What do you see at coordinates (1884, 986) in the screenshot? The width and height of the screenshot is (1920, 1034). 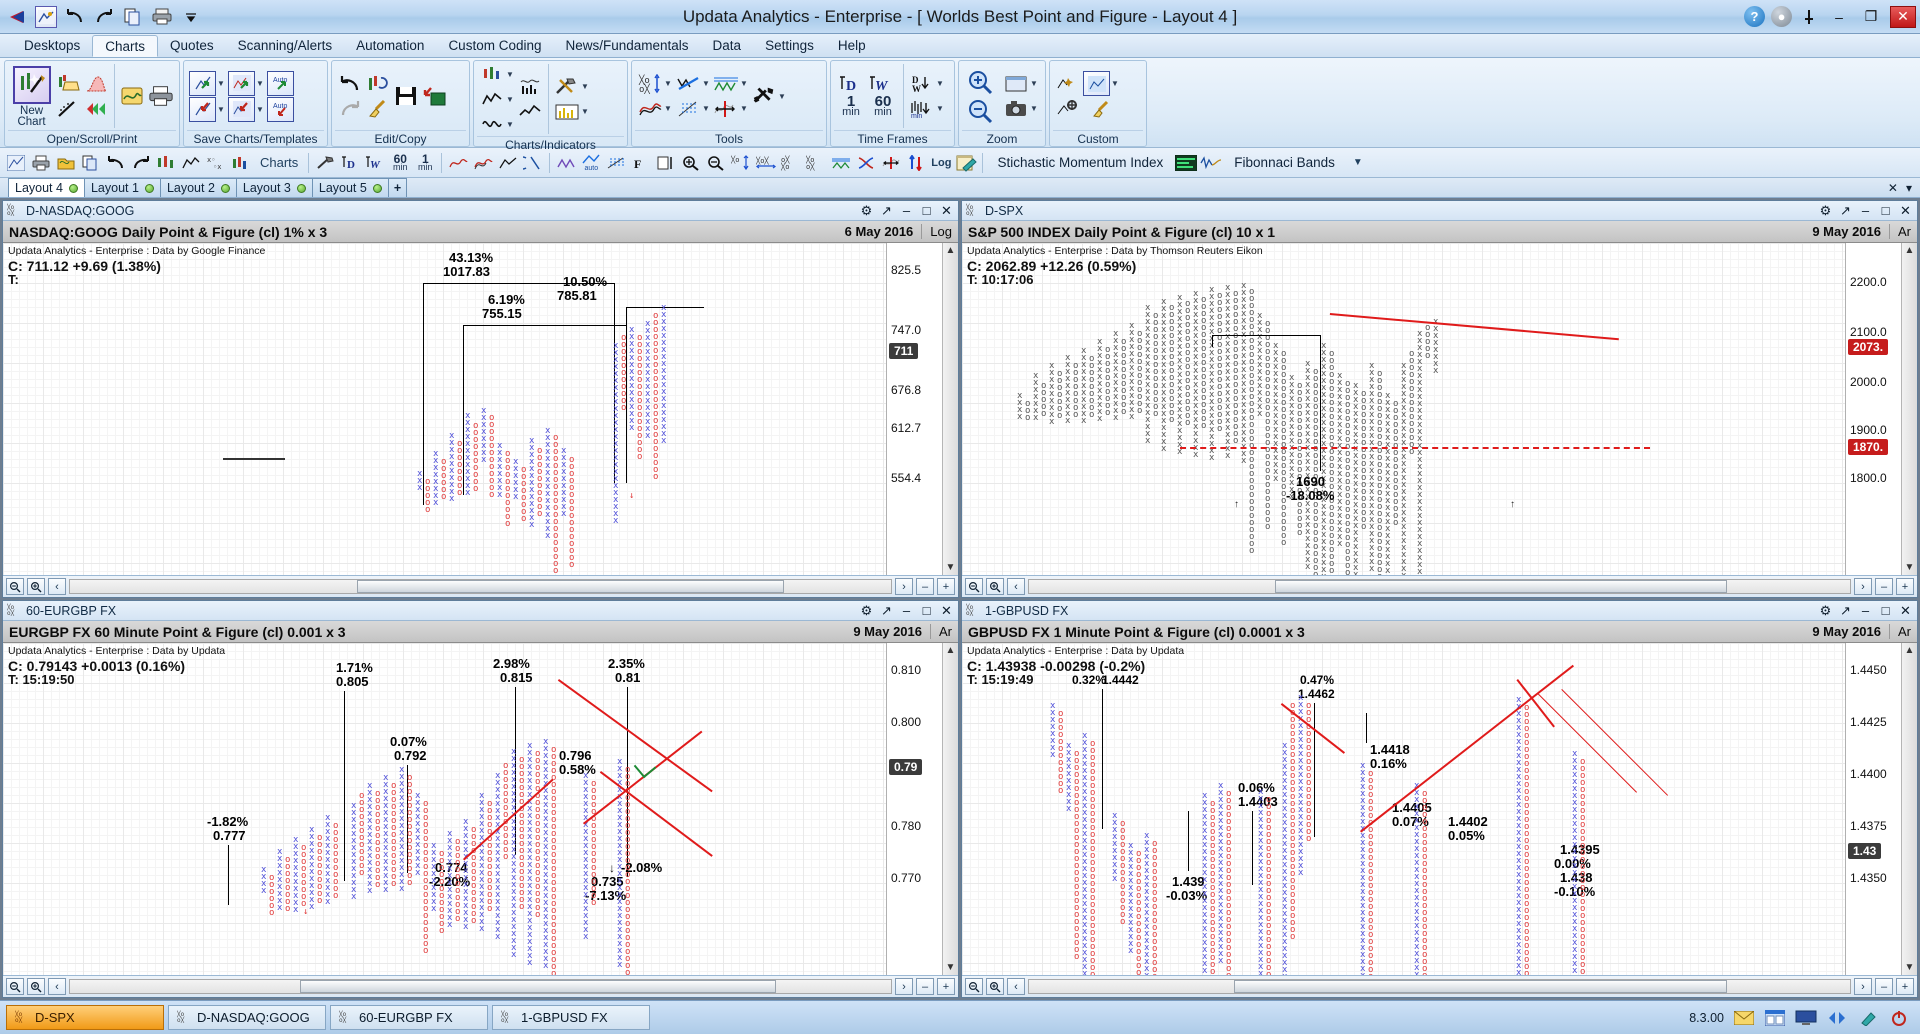 I see `compress-button: –` at bounding box center [1884, 986].